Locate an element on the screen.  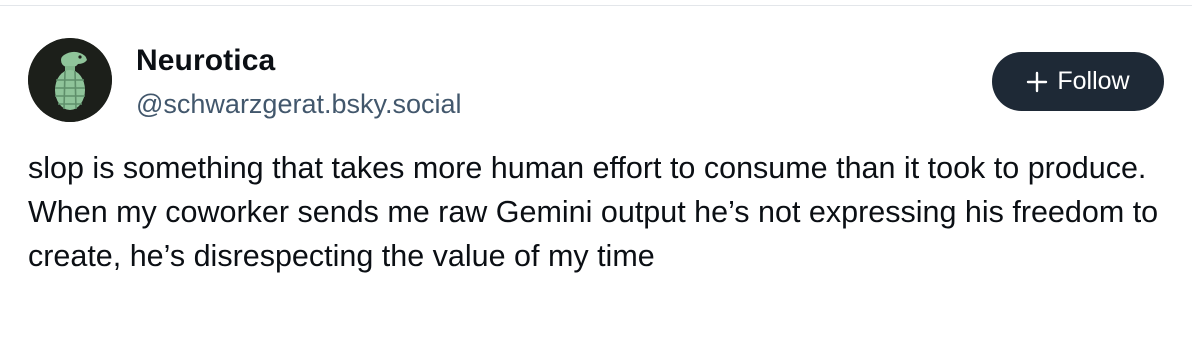
grenade-avatar-icon is located at coordinates (70, 80).